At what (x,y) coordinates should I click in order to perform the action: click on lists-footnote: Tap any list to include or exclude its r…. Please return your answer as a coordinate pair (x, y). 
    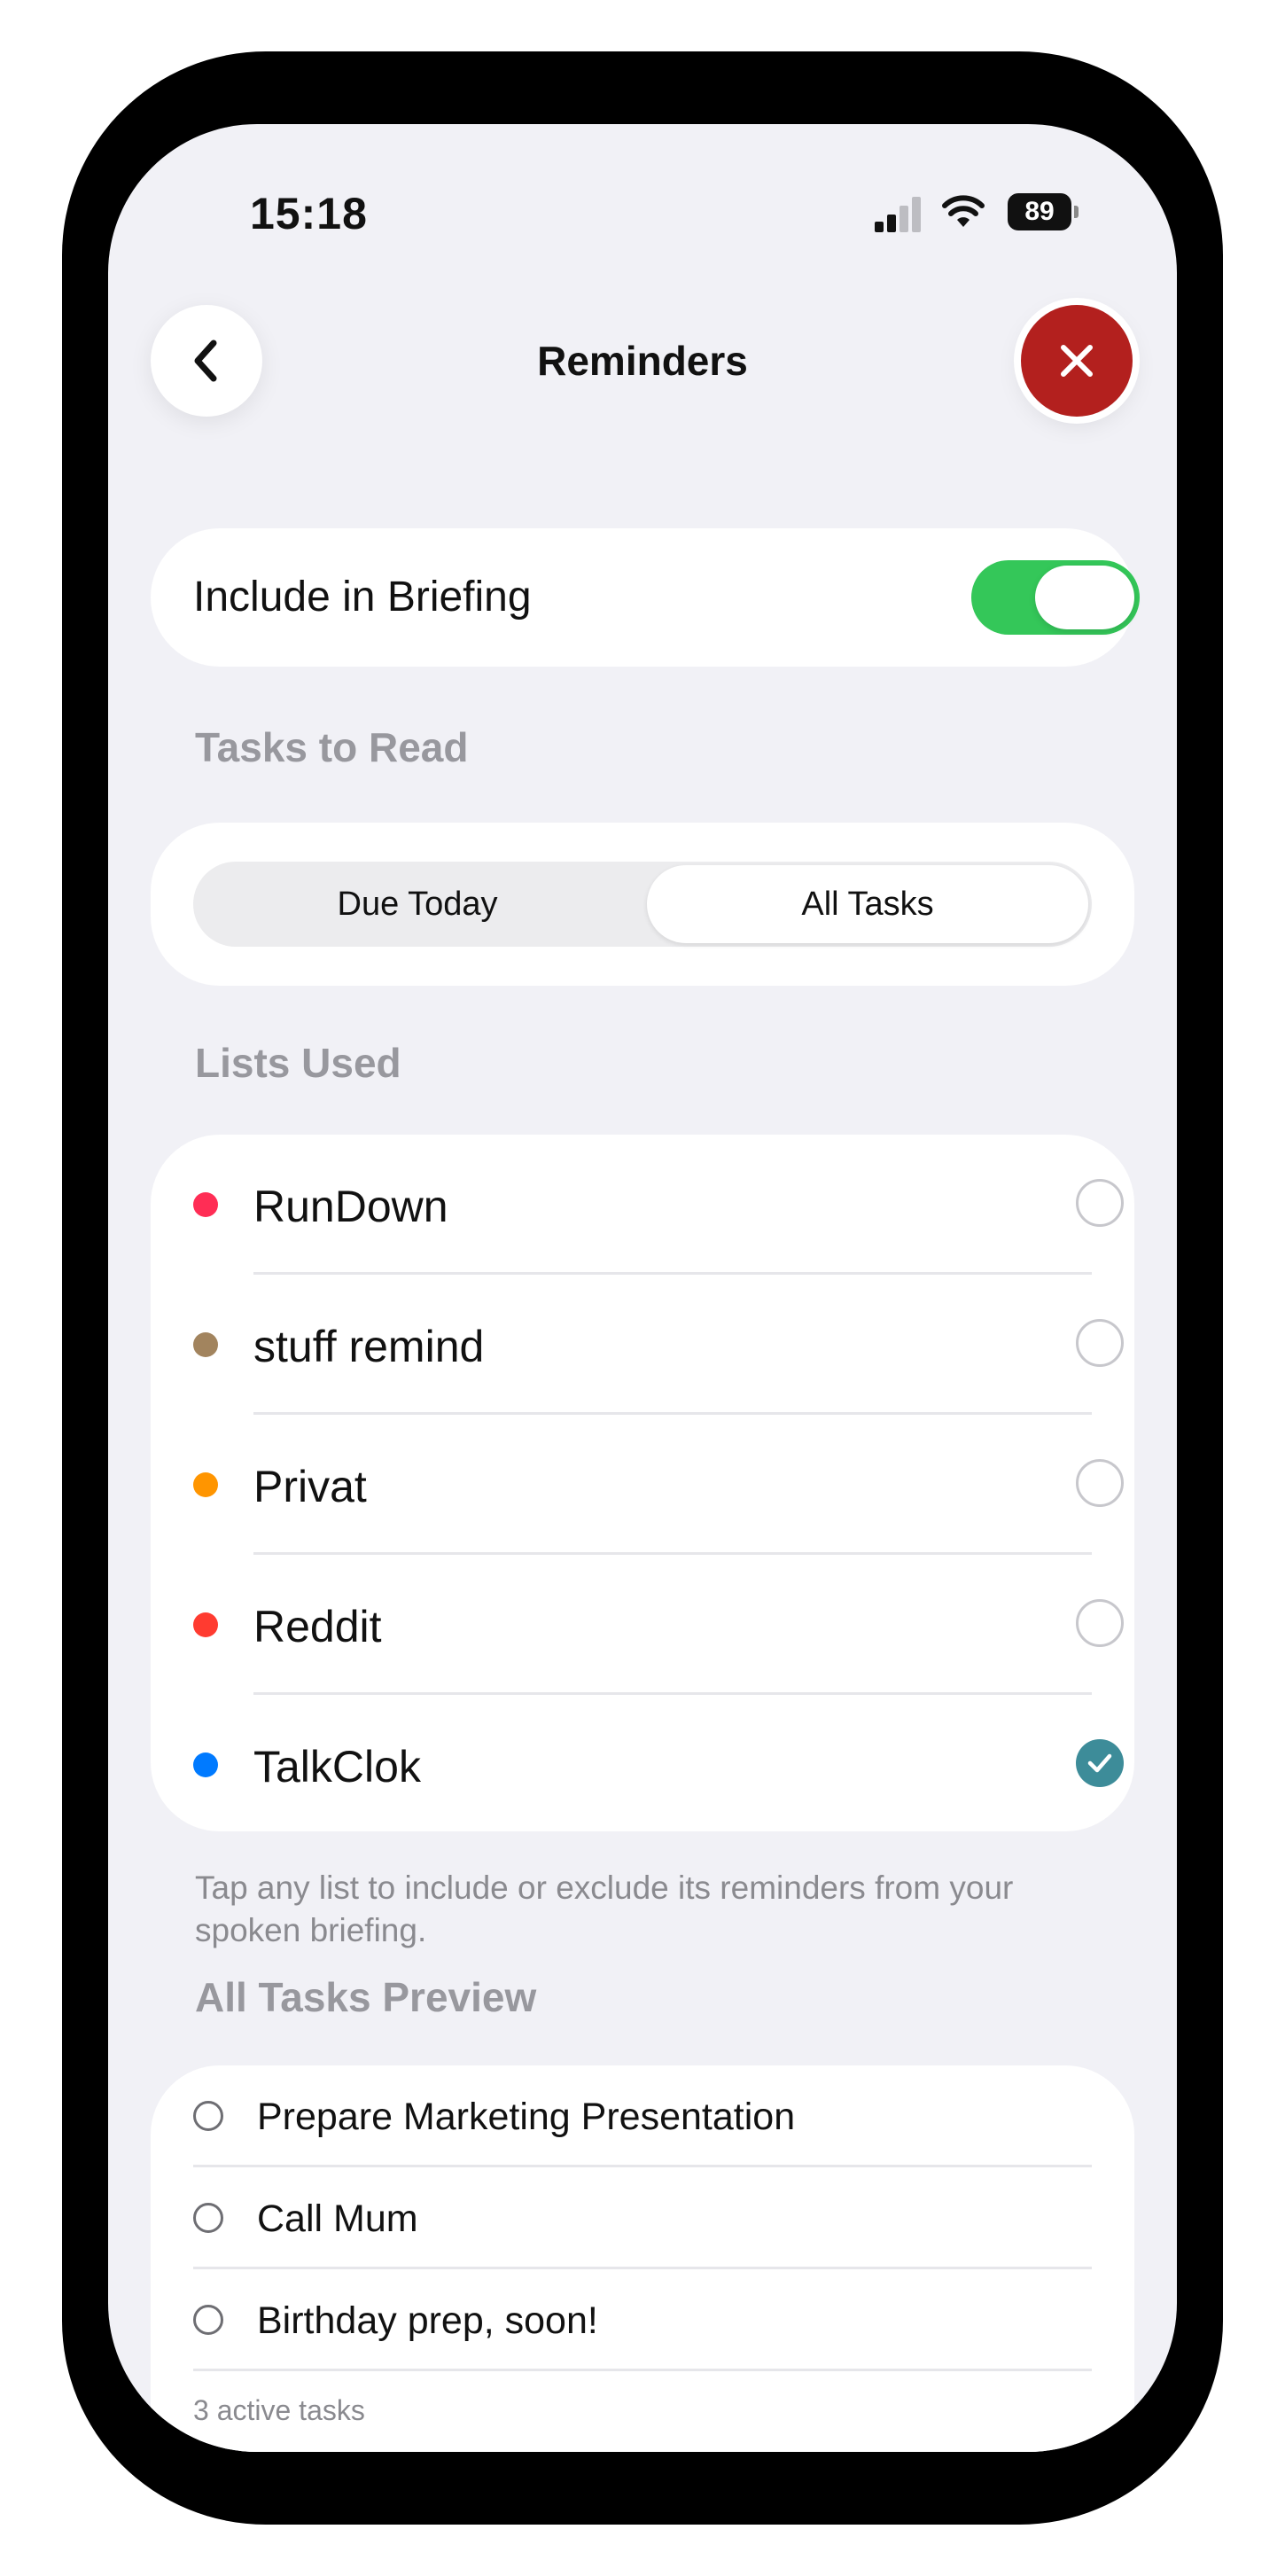
    Looking at the image, I should click on (604, 1909).